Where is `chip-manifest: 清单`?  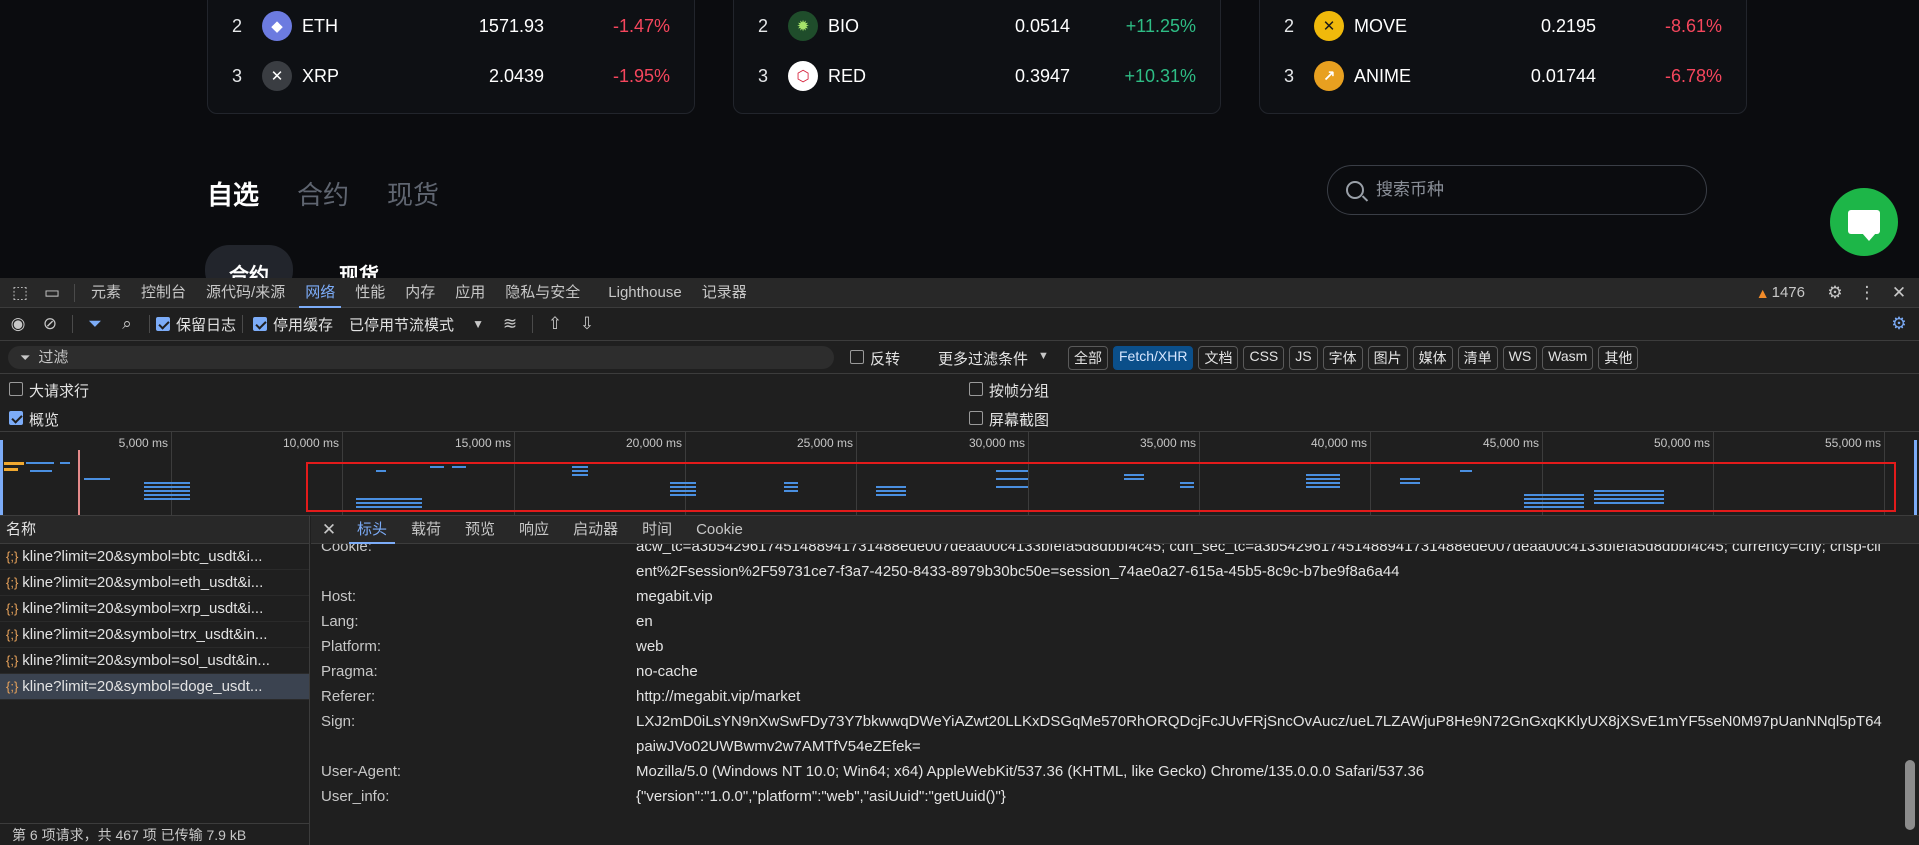 chip-manifest: 清单 is located at coordinates (1477, 358).